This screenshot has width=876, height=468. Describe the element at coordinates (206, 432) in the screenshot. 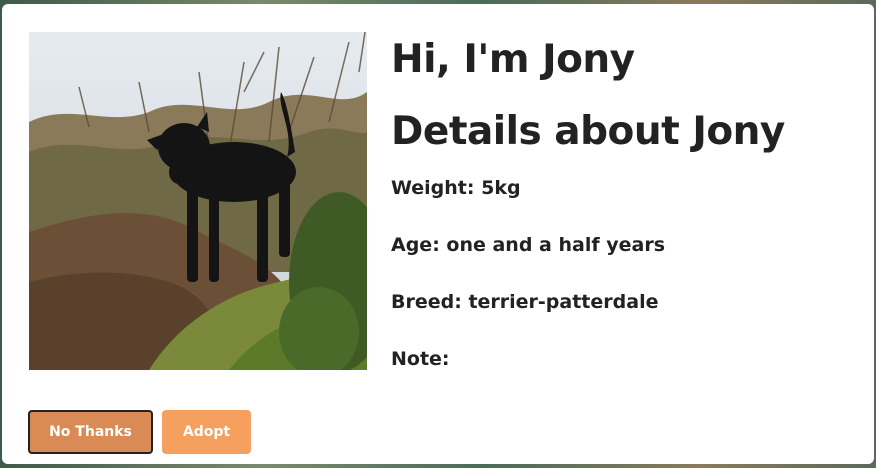

I see `adopt-button: Adopt` at that location.